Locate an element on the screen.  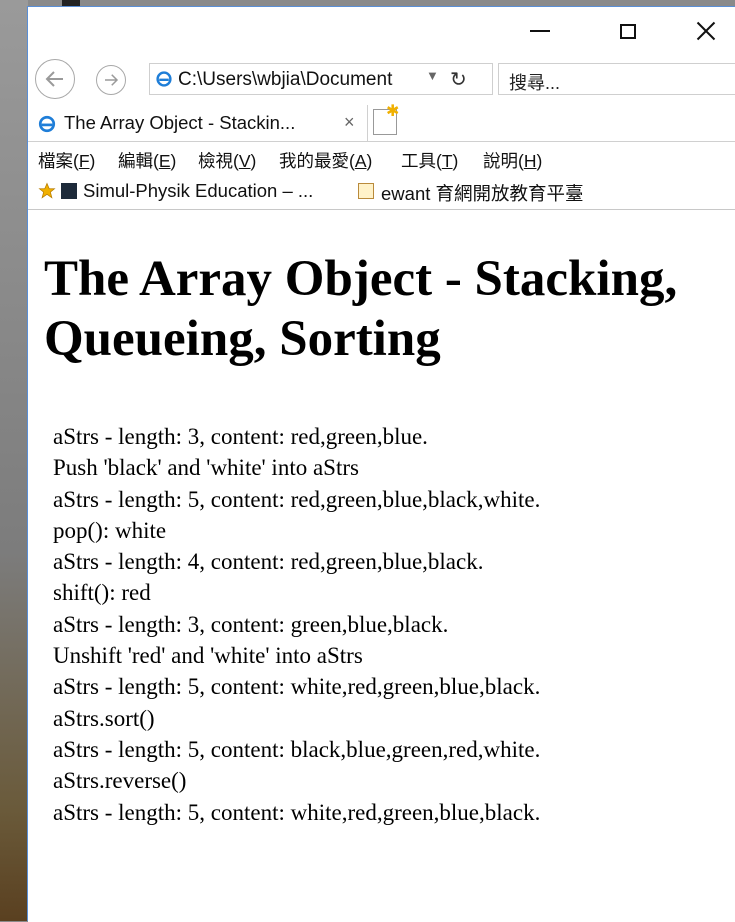
title-bar is located at coordinates (381, 31).